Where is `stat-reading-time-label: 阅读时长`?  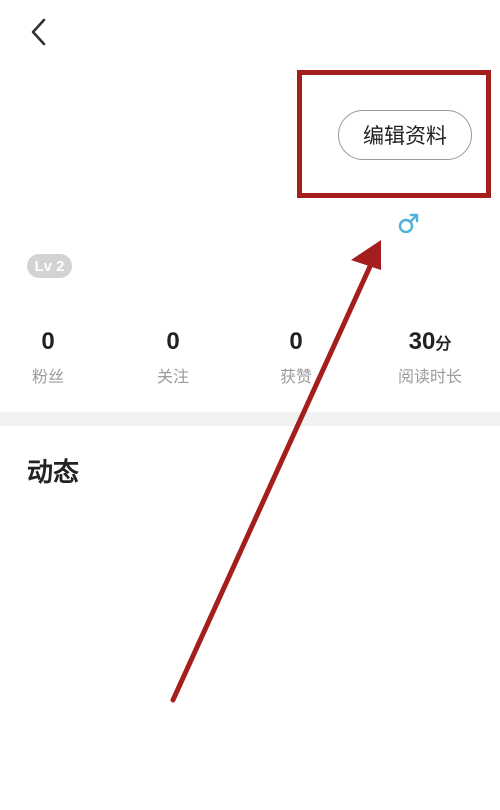
stat-reading-time-label: 阅读时长 is located at coordinates (429, 376).